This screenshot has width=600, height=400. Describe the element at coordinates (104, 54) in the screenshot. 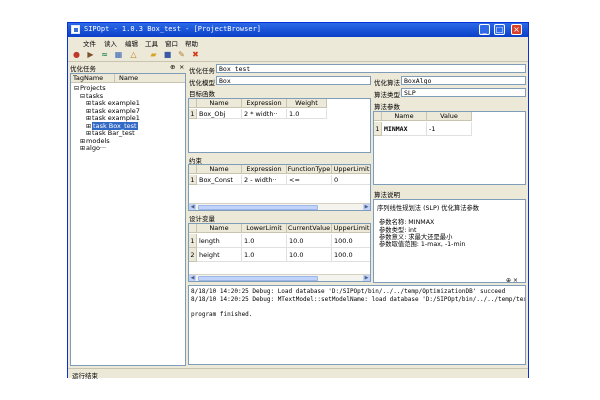

I see `chart-icon: ≈` at that location.